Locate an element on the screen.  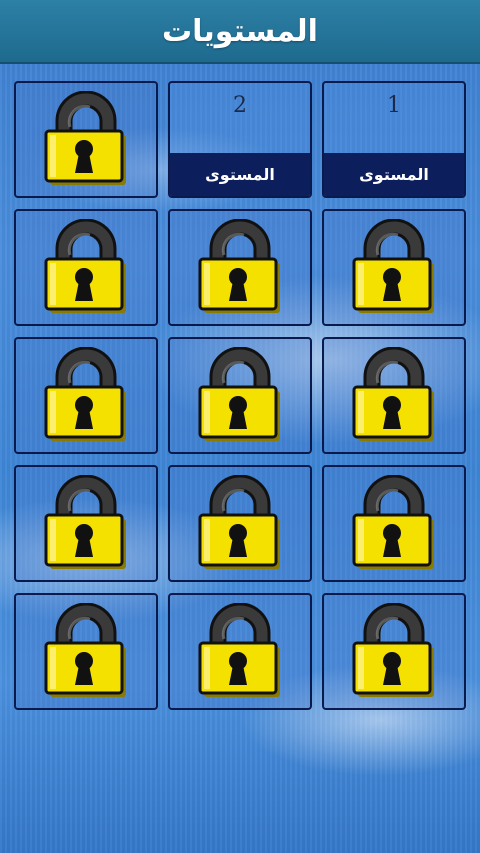
level-number: 2 is located at coordinates (240, 105).